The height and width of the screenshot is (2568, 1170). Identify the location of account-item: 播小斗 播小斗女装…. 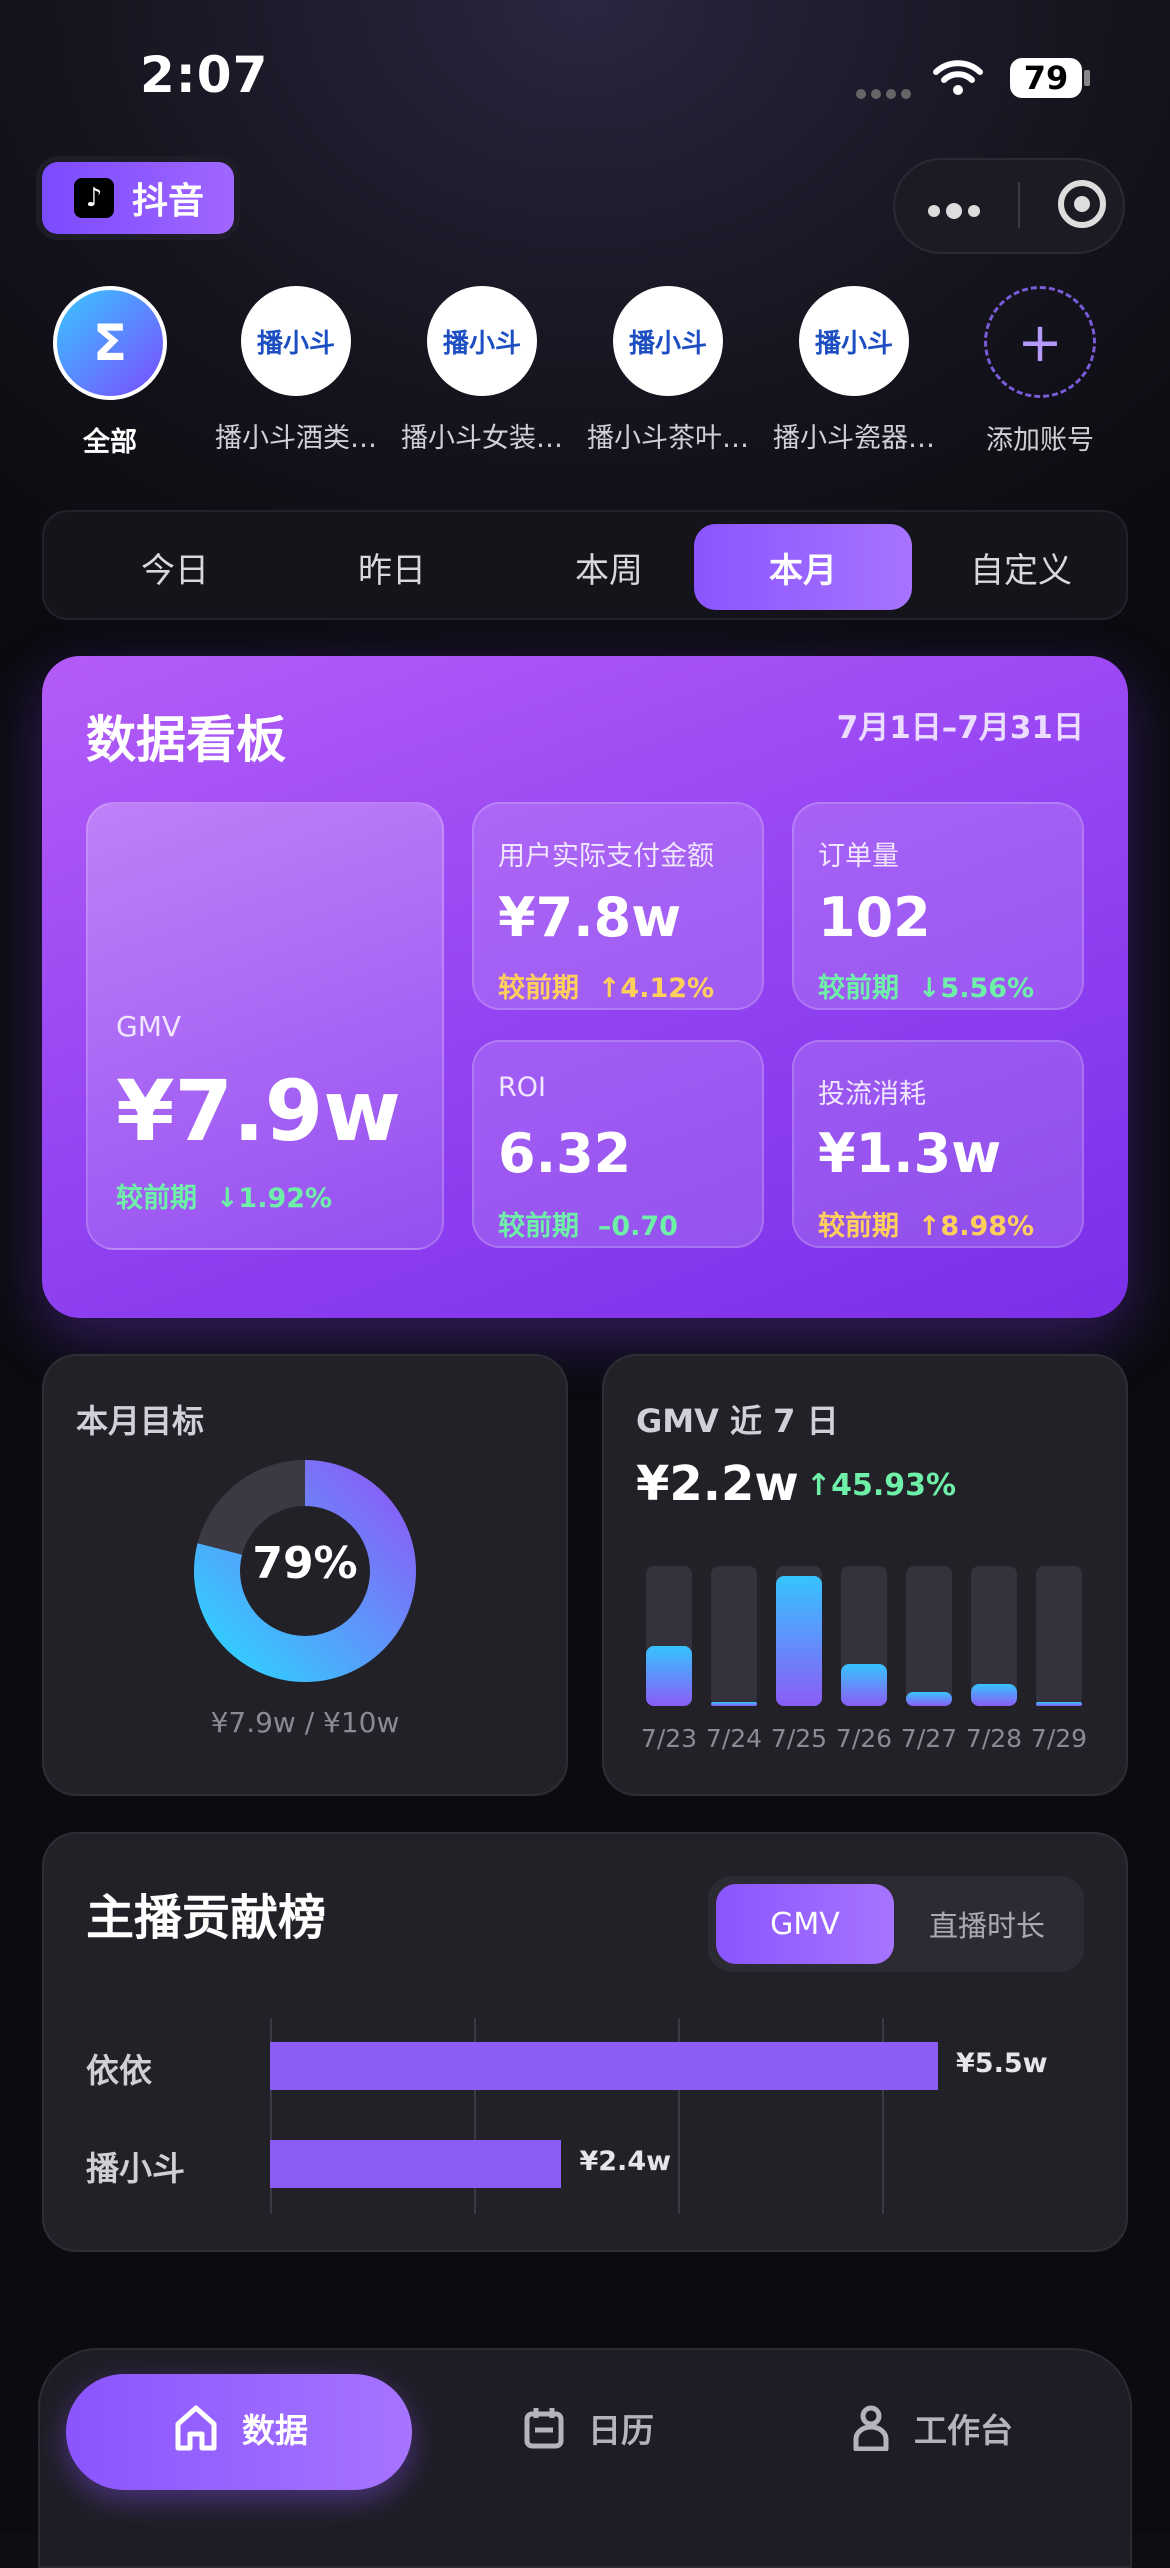
(482, 368).